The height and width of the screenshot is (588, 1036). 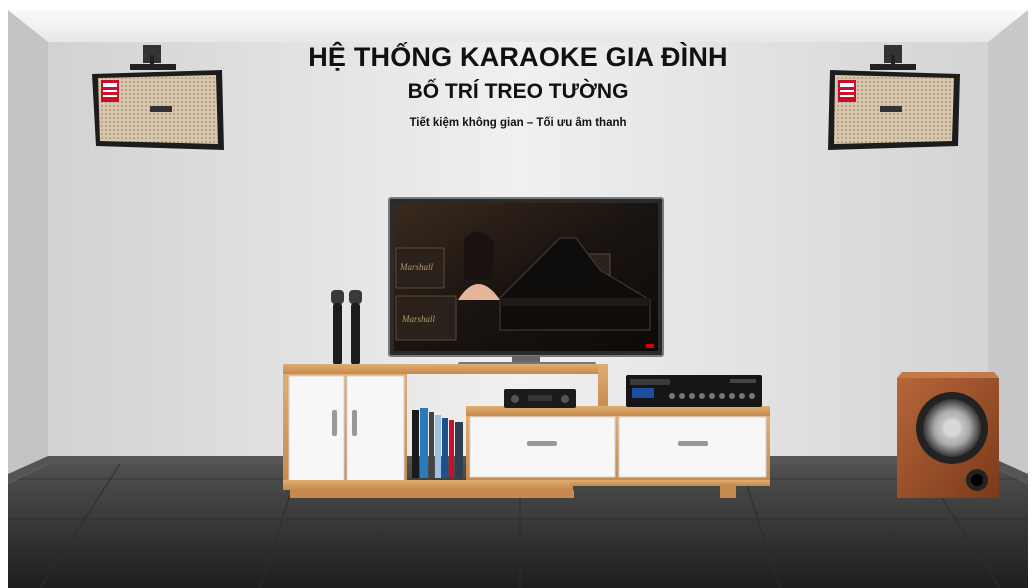 What do you see at coordinates (518, 123) in the screenshot?
I see `tagline: Tiết kiệm không gian – Tối ưu âm thanh` at bounding box center [518, 123].